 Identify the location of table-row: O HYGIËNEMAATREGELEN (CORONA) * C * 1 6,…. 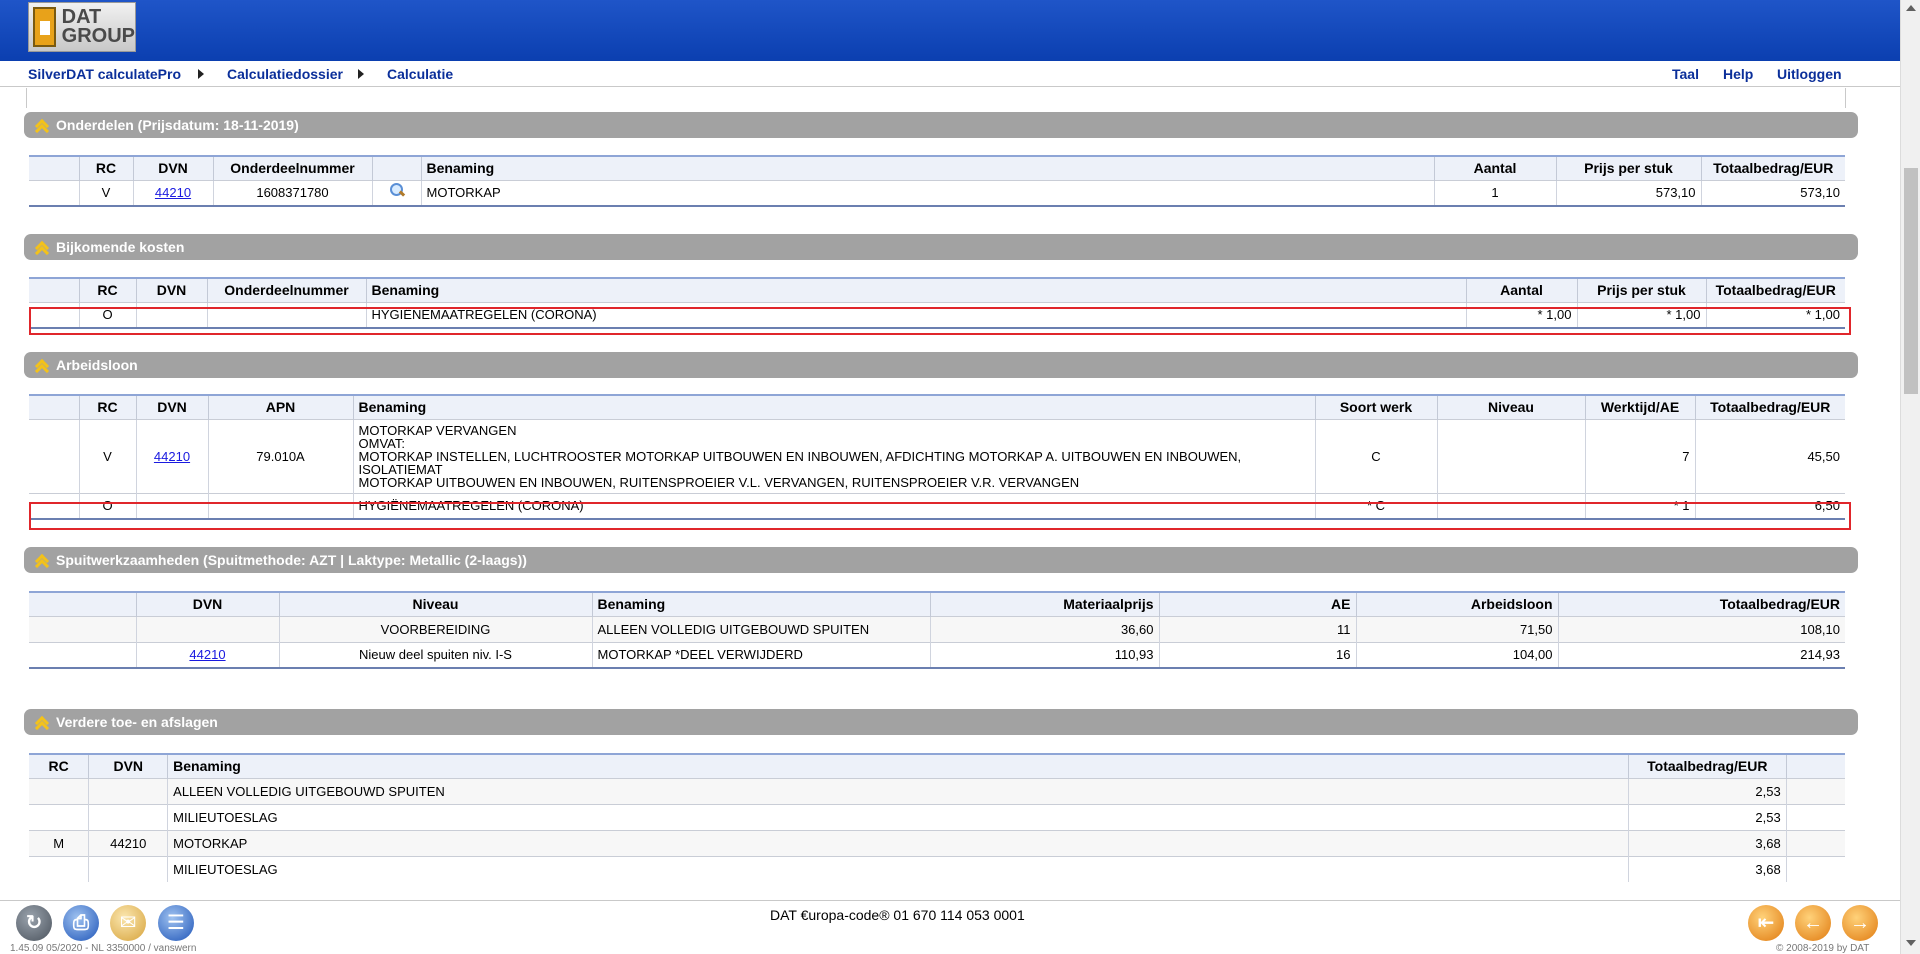
(937, 505).